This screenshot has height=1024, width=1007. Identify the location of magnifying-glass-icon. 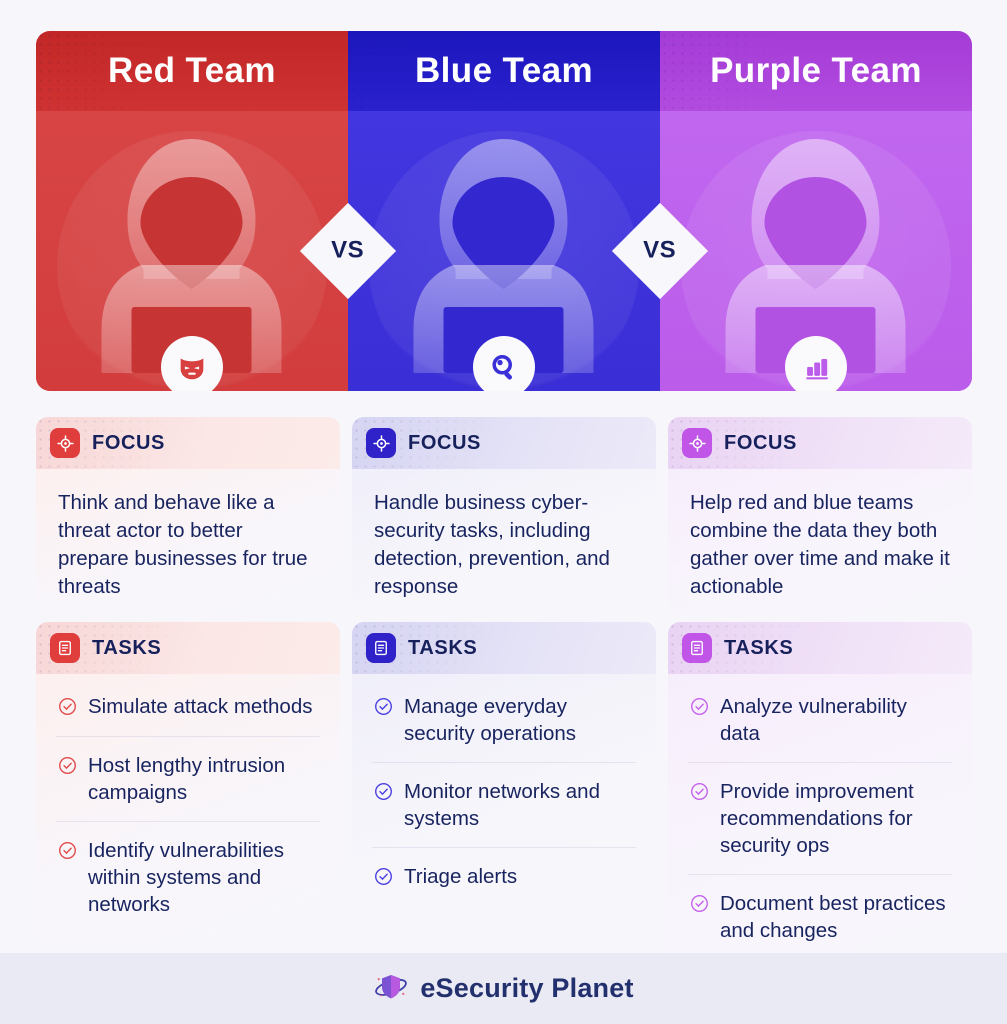
(504, 363).